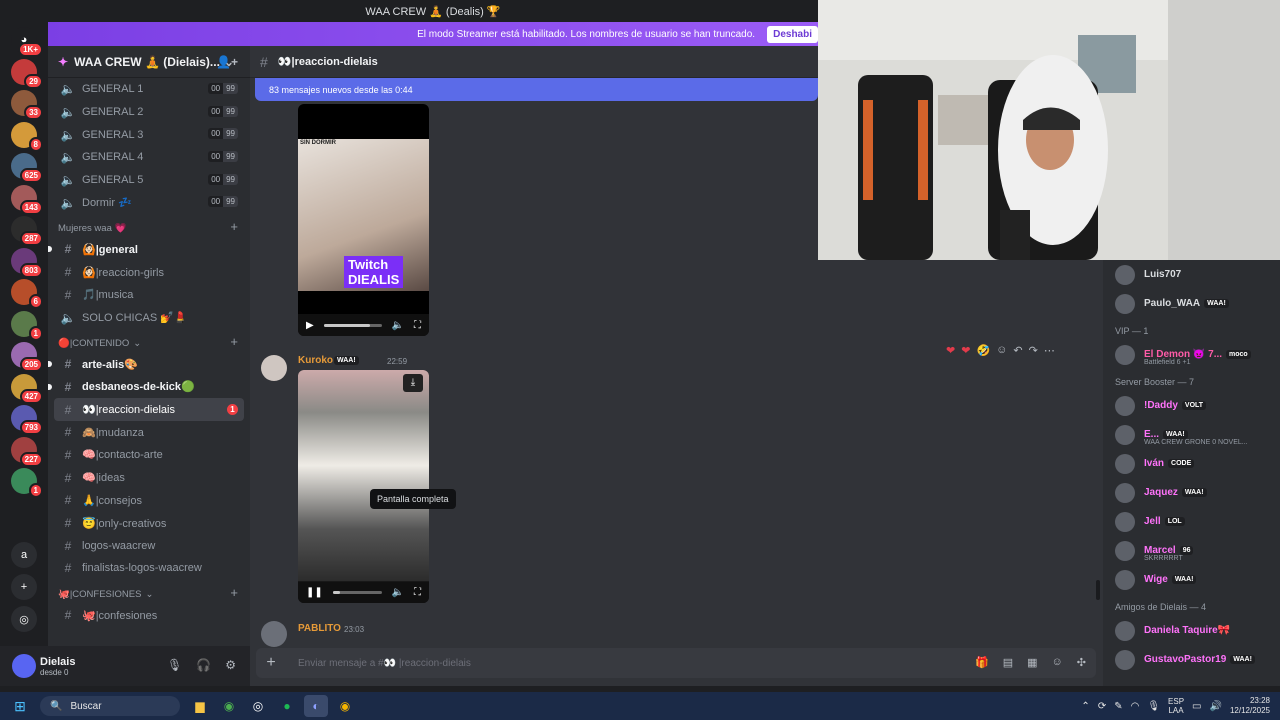 The height and width of the screenshot is (720, 1280). Describe the element at coordinates (982, 662) in the screenshot. I see `gift-icon: 🎁` at that location.